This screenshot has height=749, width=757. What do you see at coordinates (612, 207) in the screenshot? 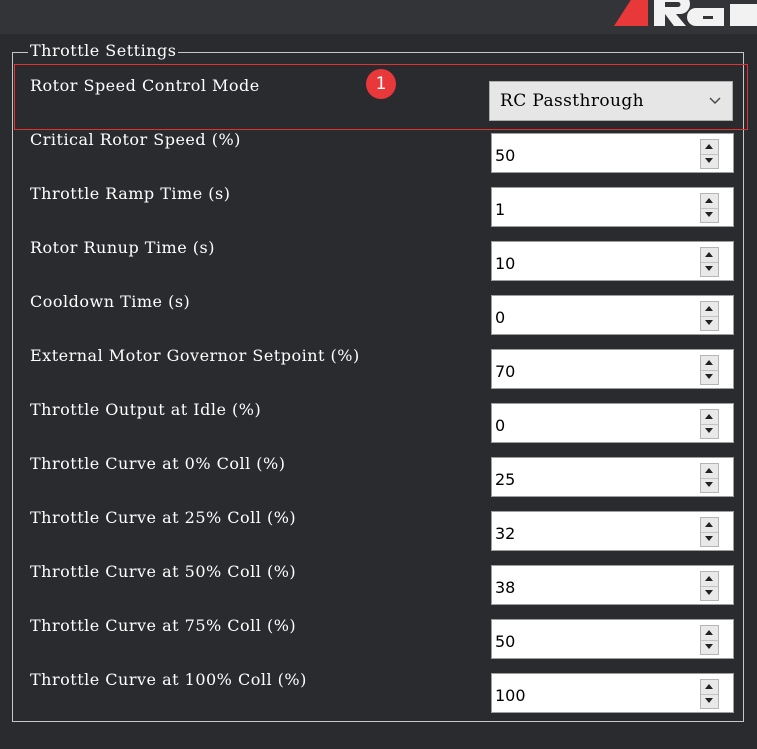
I see `throttle-ramp-time-spinbox: 1` at bounding box center [612, 207].